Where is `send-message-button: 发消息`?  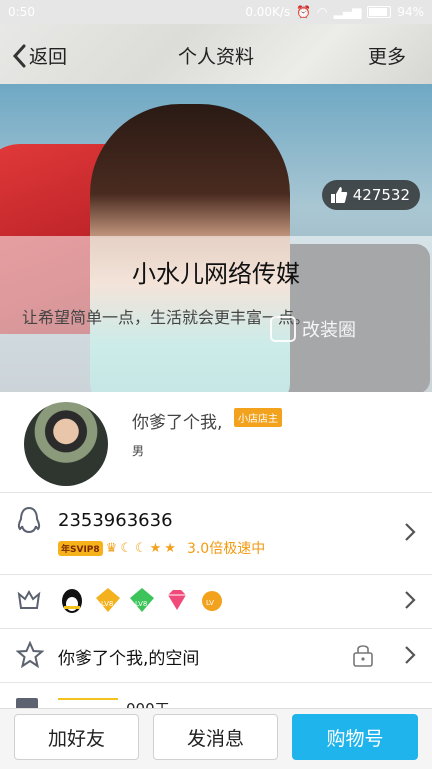 send-message-button: 发消息 is located at coordinates (215, 737).